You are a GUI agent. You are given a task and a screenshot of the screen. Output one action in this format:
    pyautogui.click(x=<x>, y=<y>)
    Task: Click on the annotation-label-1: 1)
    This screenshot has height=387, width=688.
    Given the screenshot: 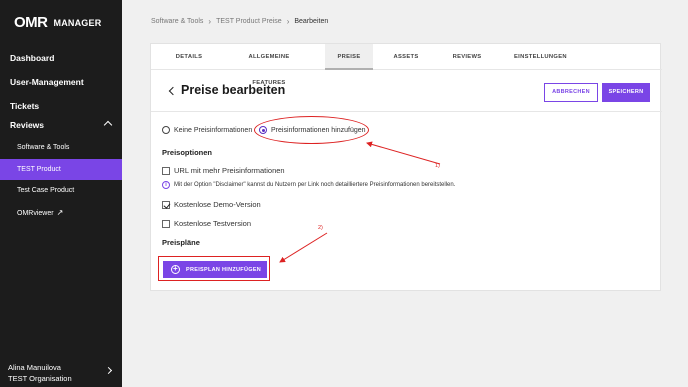 What is the action you would take?
    pyautogui.click(x=437, y=166)
    